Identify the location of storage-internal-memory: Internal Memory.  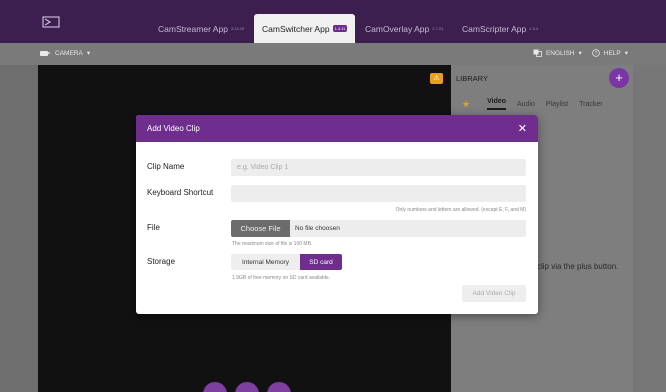
(265, 262).